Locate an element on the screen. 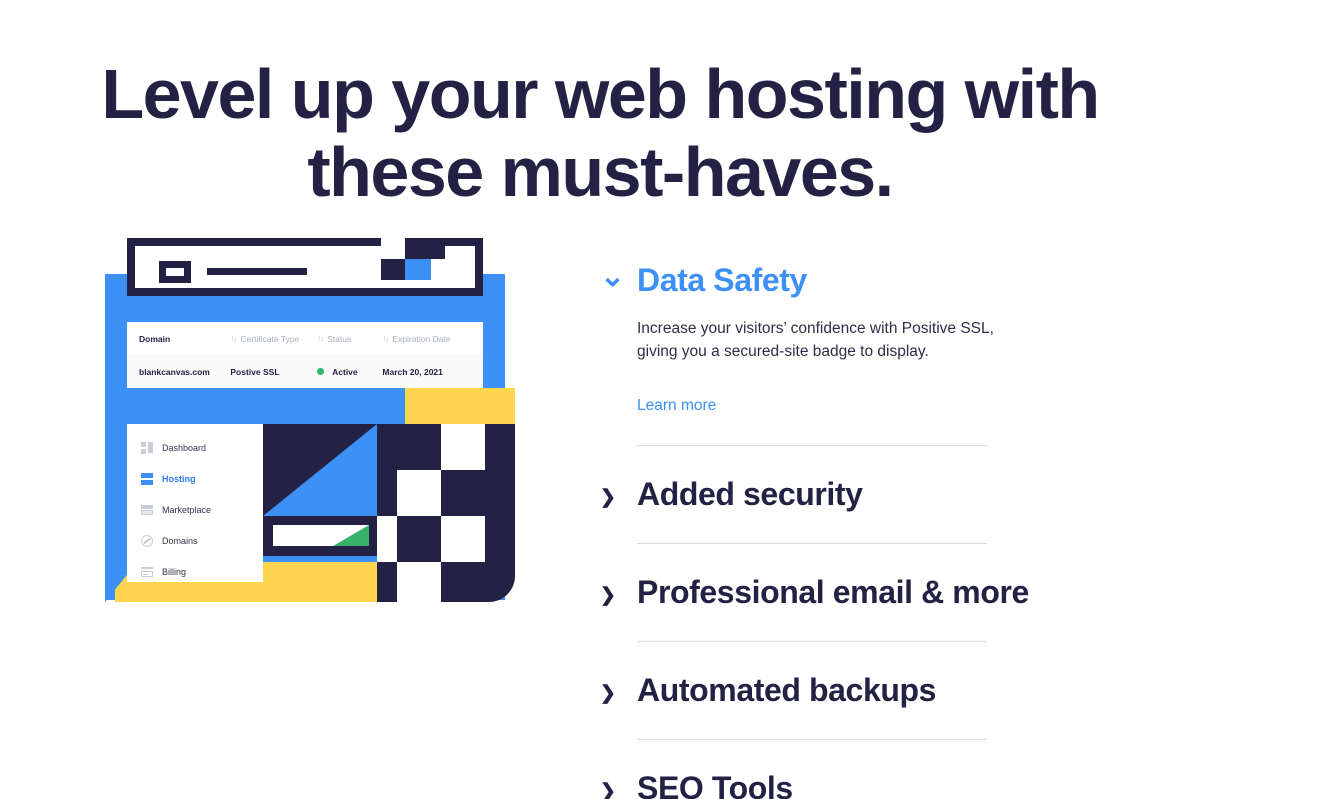 The width and height of the screenshot is (1320, 799). accordion-header: ❯ Automated backups is located at coordinates (860, 690).